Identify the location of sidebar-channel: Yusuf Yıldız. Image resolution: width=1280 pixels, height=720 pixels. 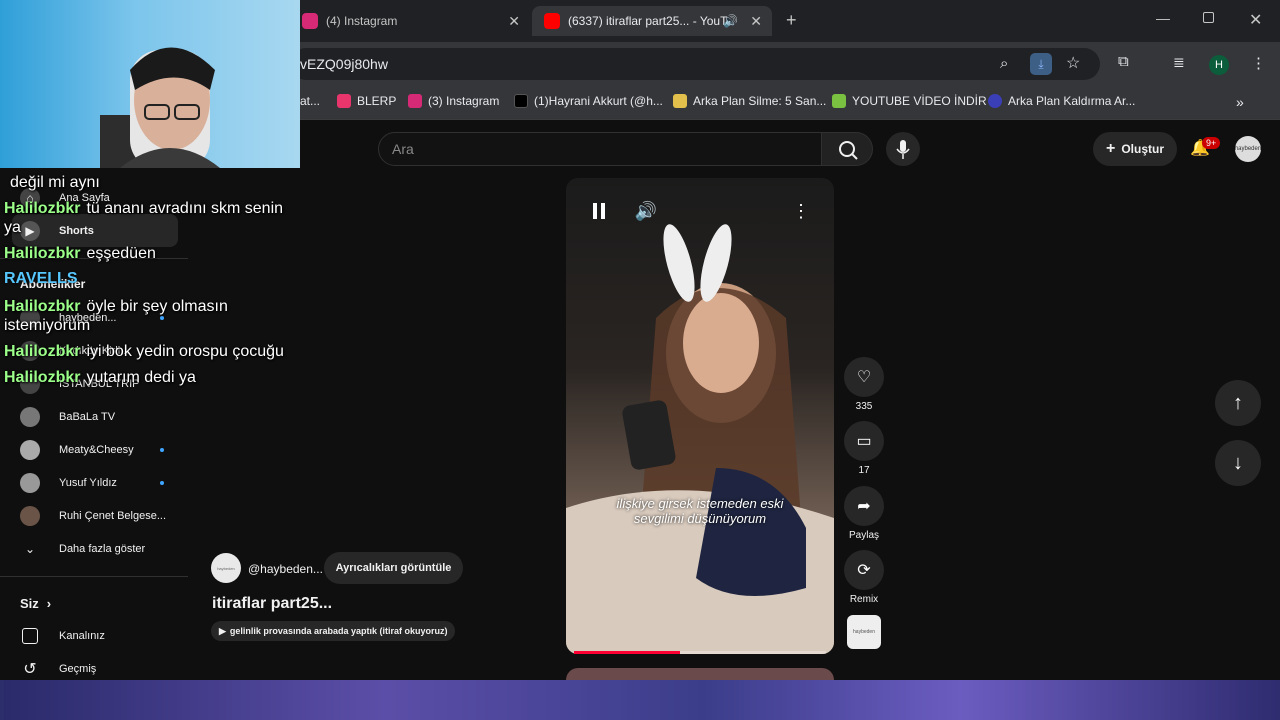
(94, 482).